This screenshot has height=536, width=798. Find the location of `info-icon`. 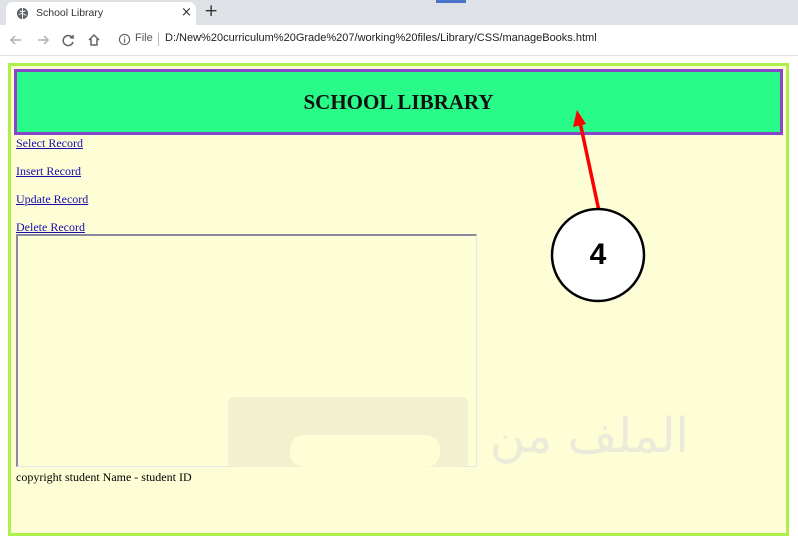

info-icon is located at coordinates (124, 39).